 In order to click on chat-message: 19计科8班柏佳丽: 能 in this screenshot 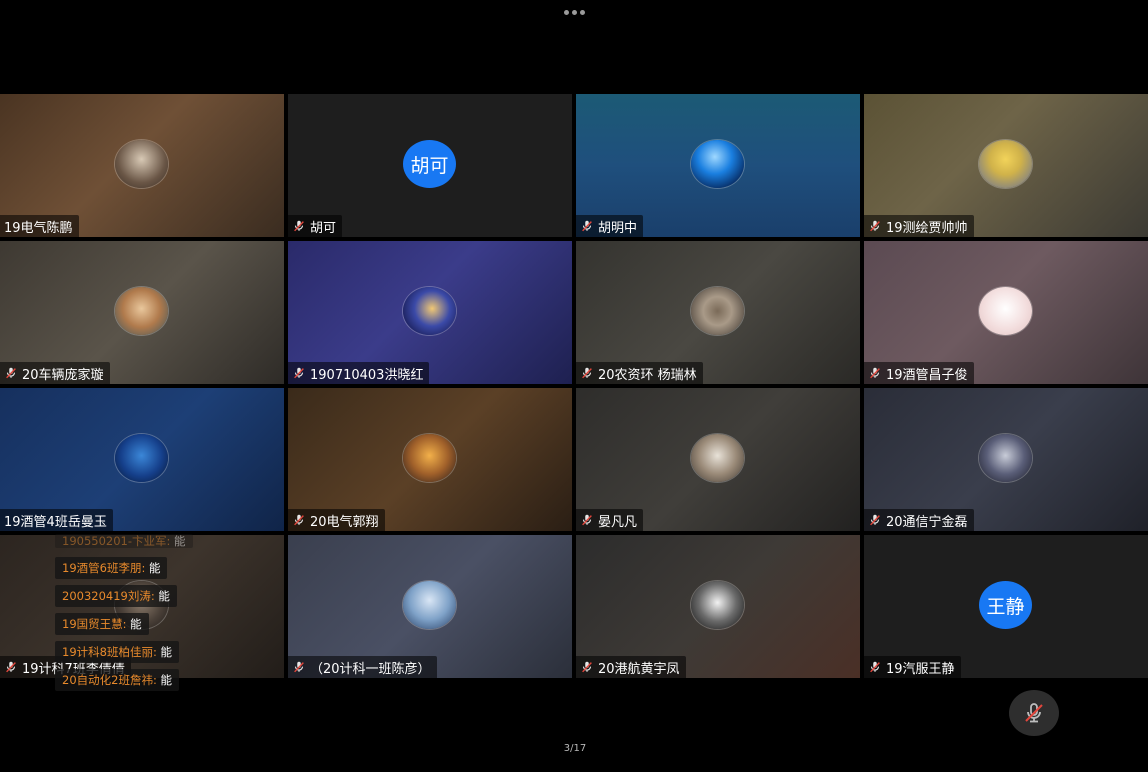, I will do `click(117, 652)`.